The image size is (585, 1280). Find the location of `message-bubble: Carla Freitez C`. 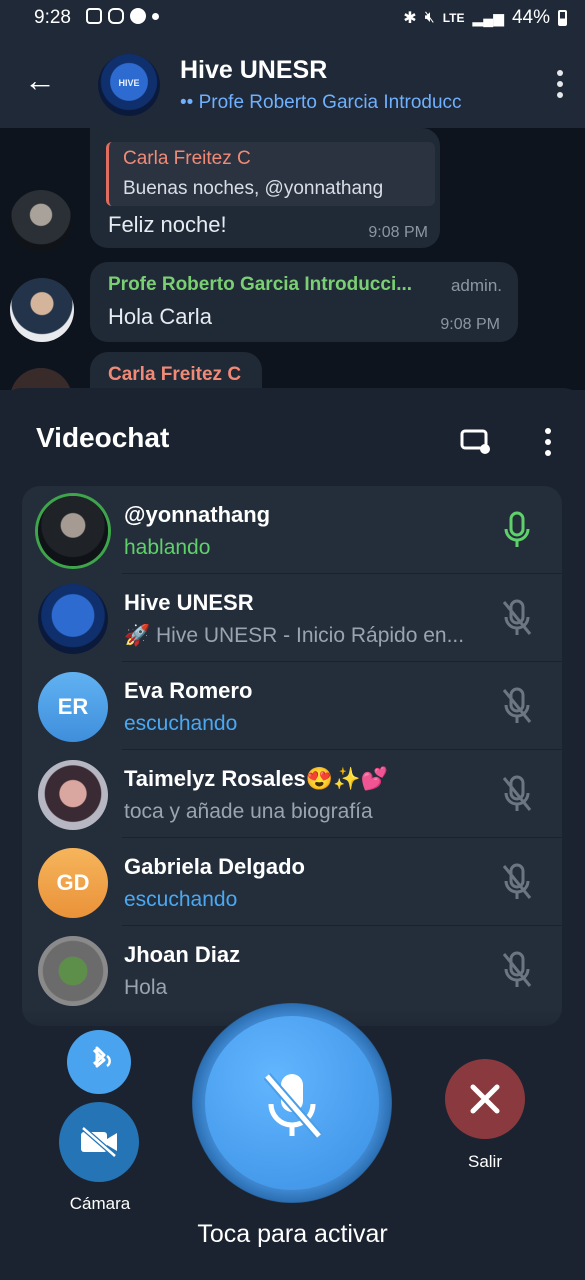

message-bubble: Carla Freitez C is located at coordinates (176, 371).